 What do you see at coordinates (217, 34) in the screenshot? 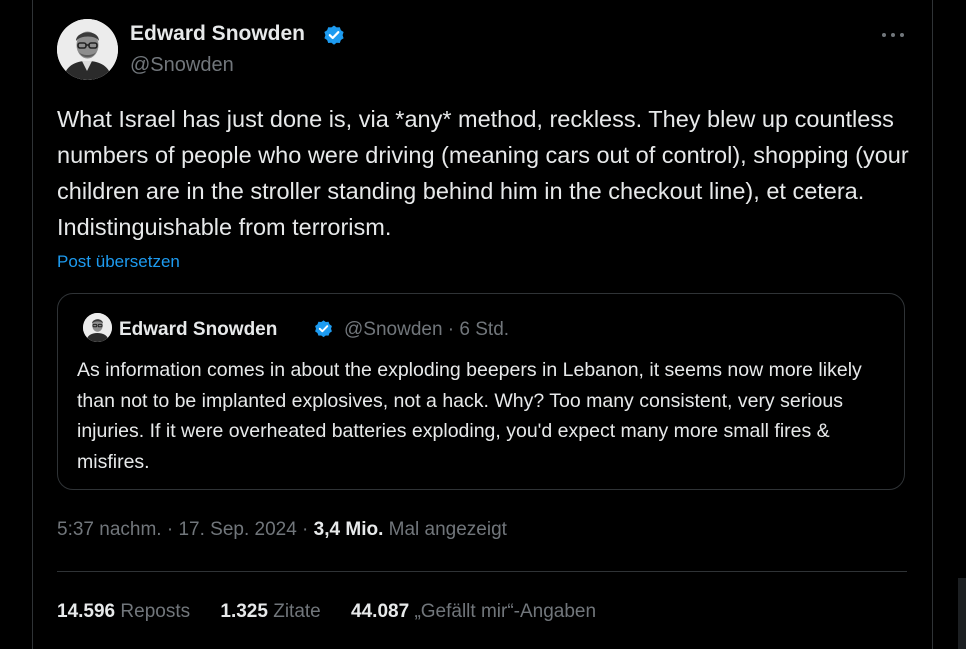
I see `author-name: Edward Snowden` at bounding box center [217, 34].